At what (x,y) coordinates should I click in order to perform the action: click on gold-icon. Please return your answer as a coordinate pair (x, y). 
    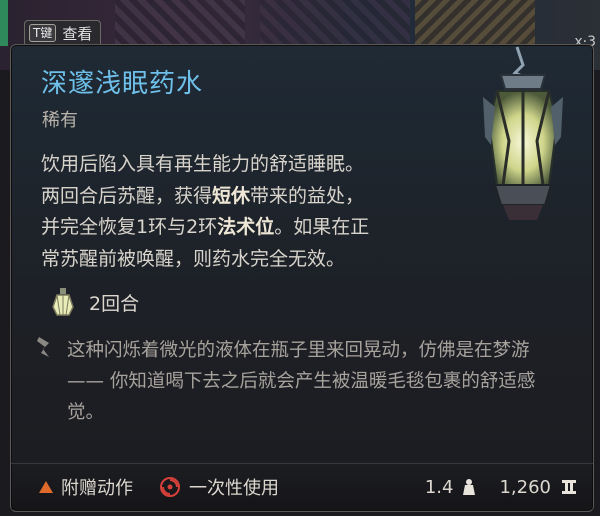
    Looking at the image, I should click on (569, 487).